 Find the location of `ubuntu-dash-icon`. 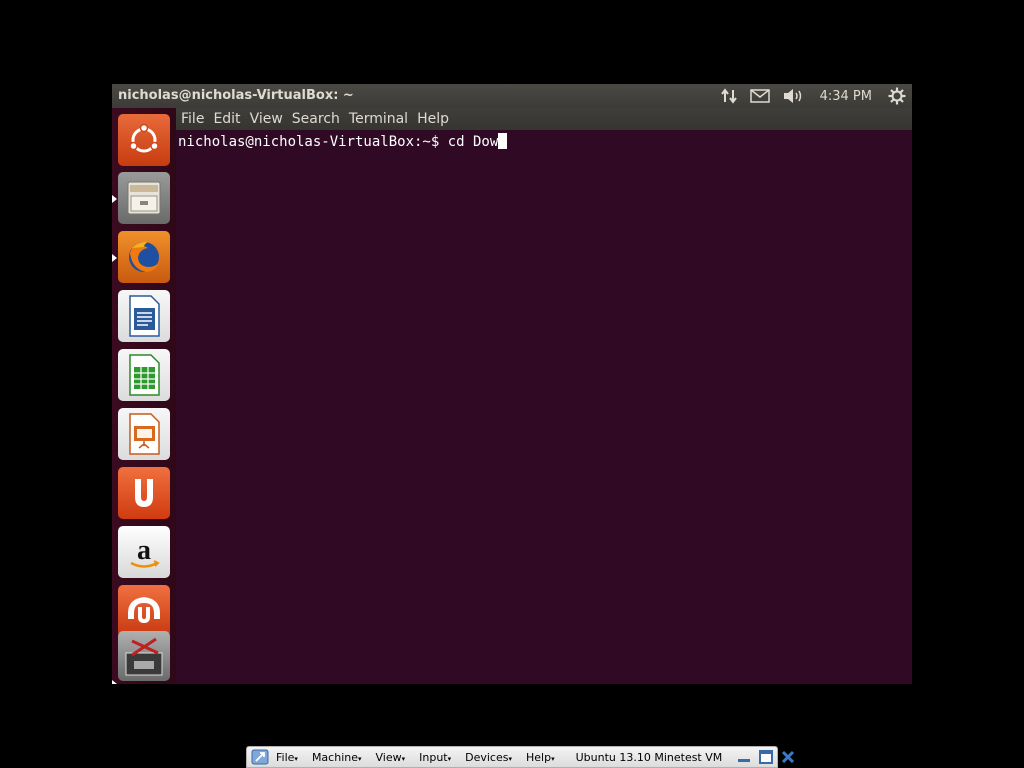

ubuntu-dash-icon is located at coordinates (144, 140).